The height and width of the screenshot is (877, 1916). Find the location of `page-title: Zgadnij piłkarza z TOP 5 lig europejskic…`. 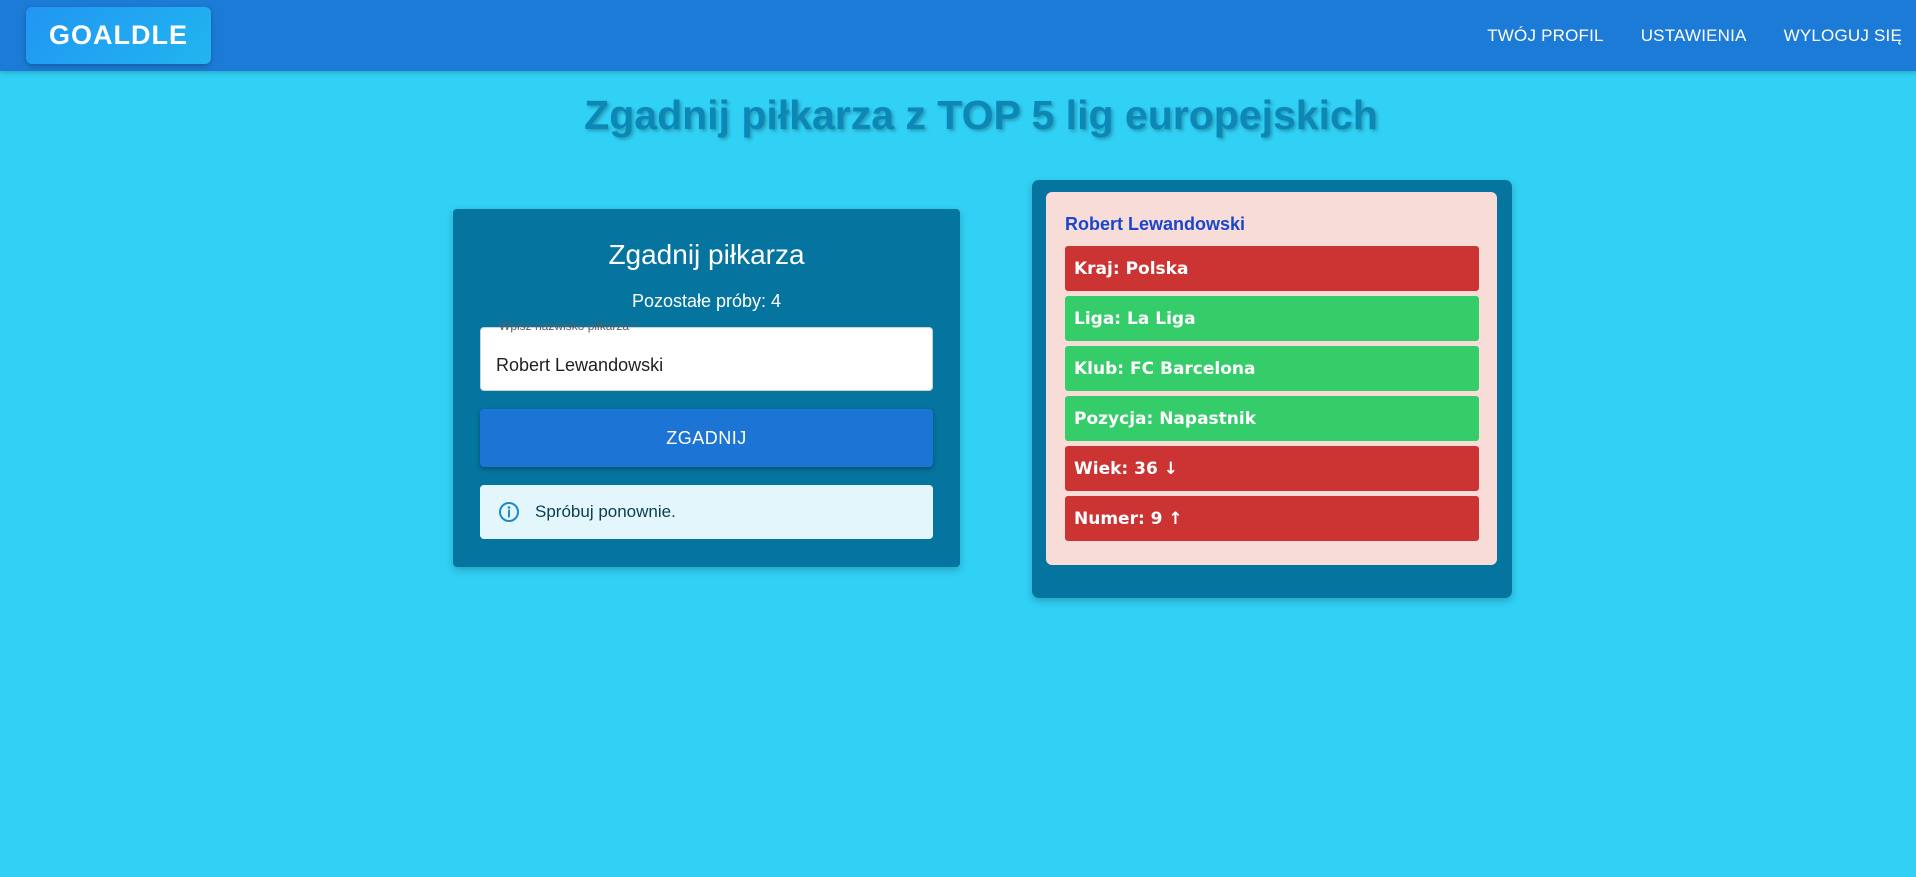

page-title: Zgadnij piłkarza z TOP 5 lig europejskic… is located at coordinates (981, 115).